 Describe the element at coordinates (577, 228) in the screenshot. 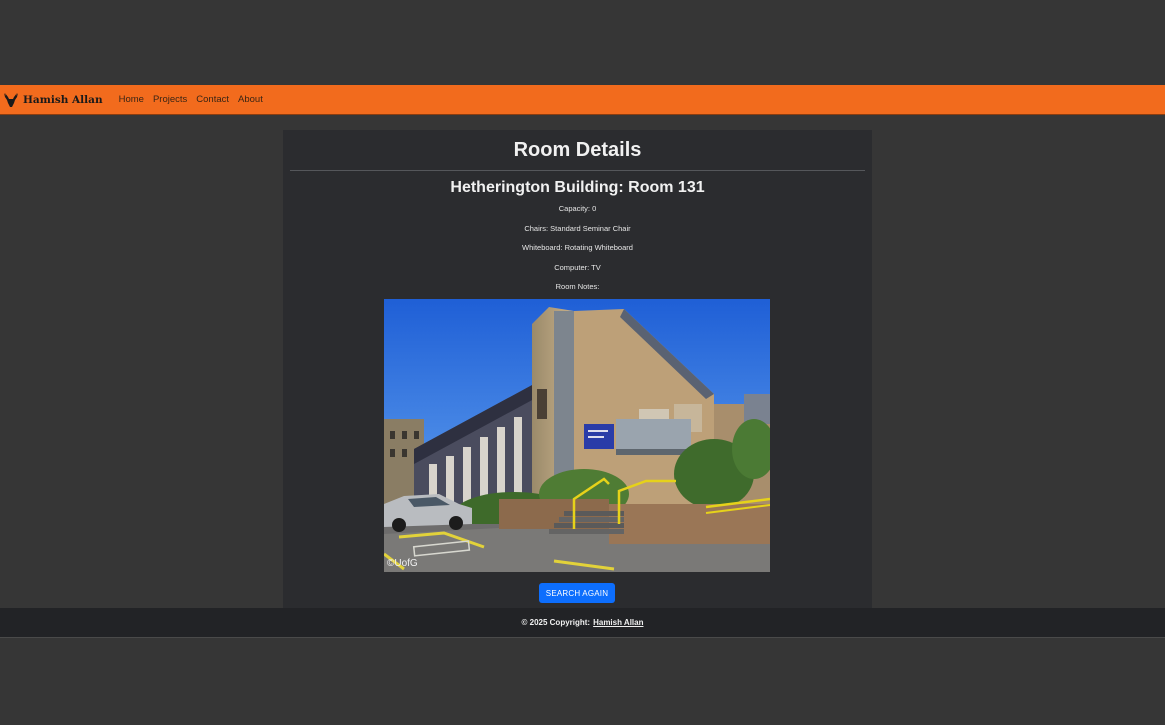

I see `detail-chairs: Chairs: Standard Seminar Chair` at that location.